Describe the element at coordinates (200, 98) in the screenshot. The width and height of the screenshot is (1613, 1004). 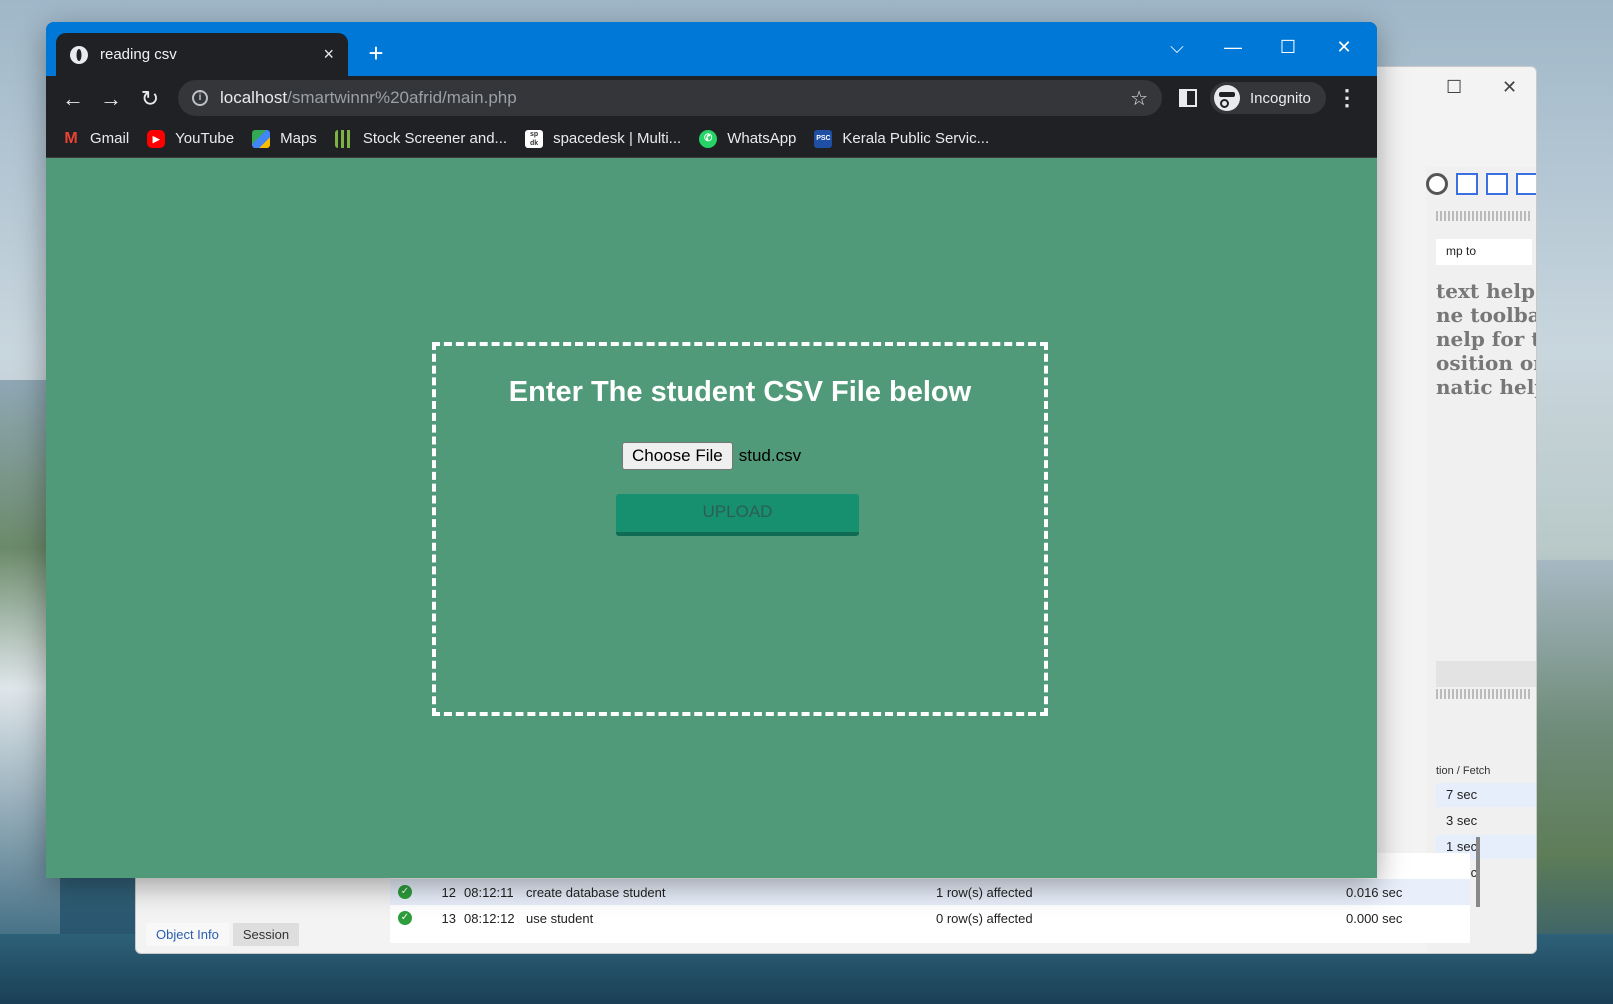
I see `site-info-icon: i` at that location.